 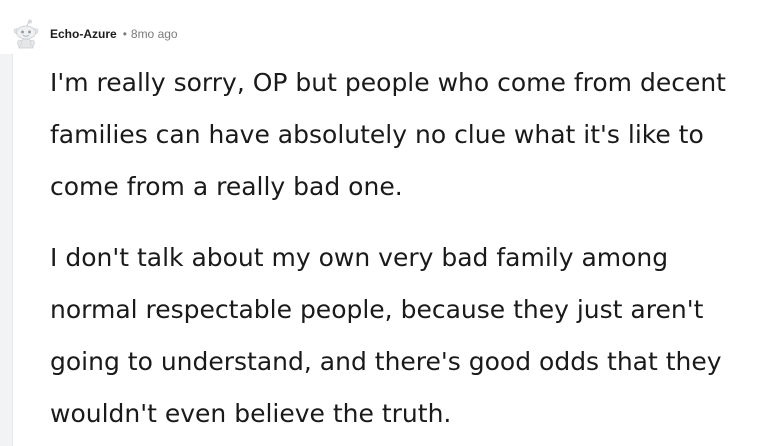 What do you see at coordinates (6, 250) in the screenshot?
I see `thread-line` at bounding box center [6, 250].